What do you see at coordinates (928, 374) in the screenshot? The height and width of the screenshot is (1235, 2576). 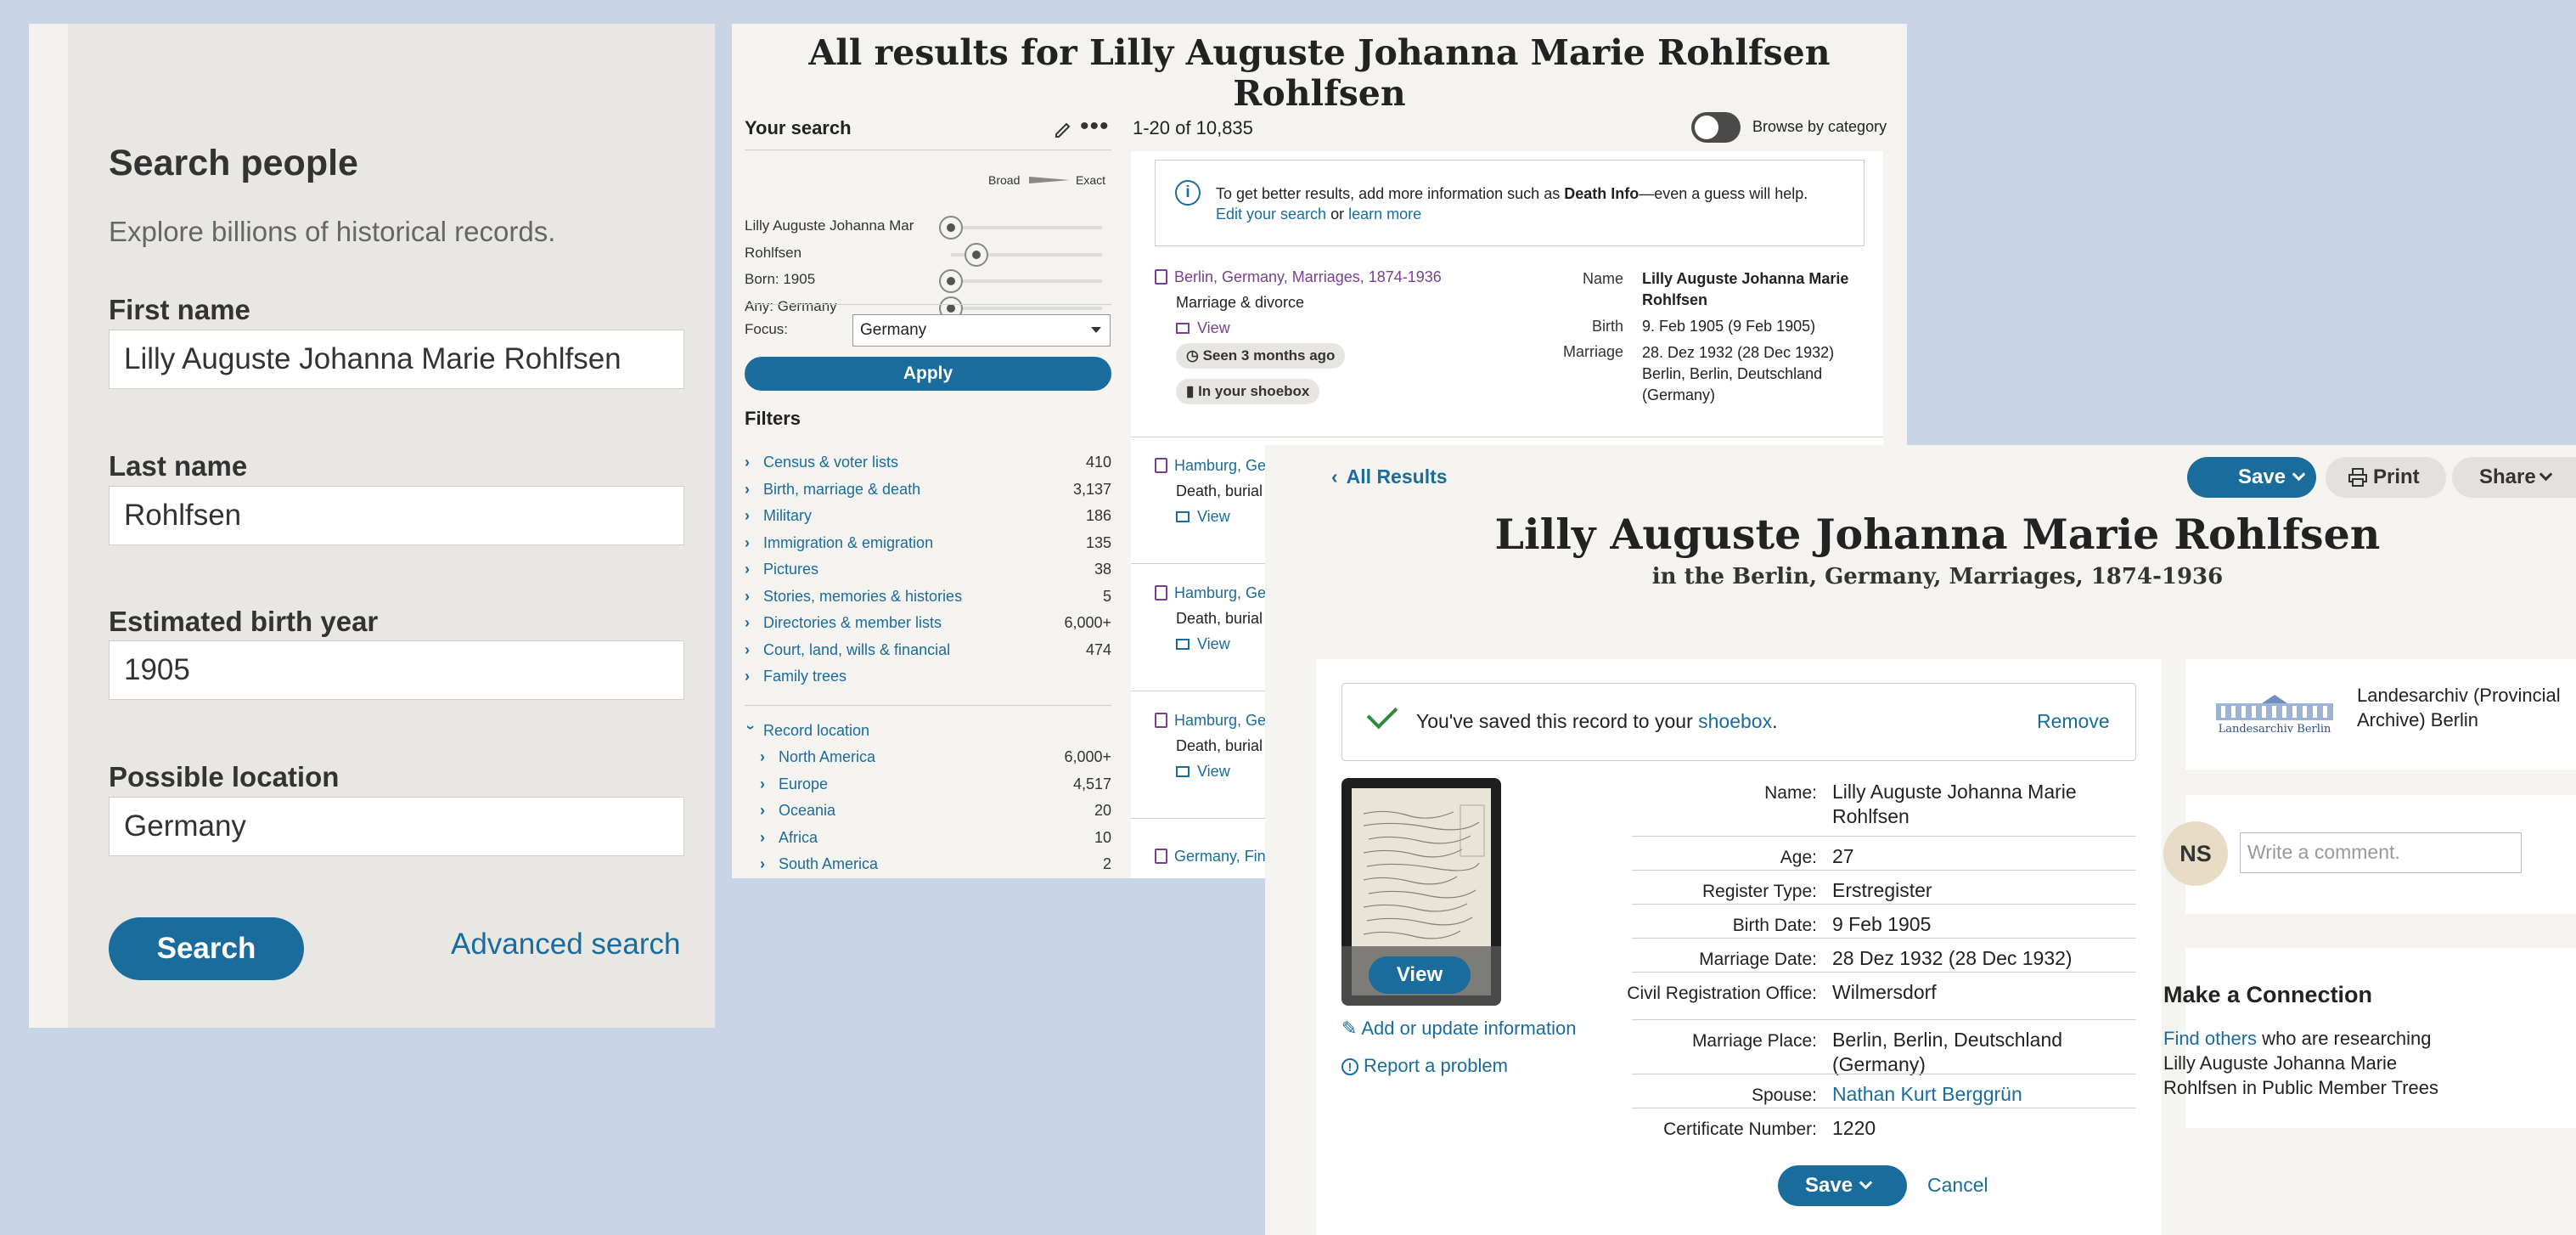 I see `apply-button: Apply` at bounding box center [928, 374].